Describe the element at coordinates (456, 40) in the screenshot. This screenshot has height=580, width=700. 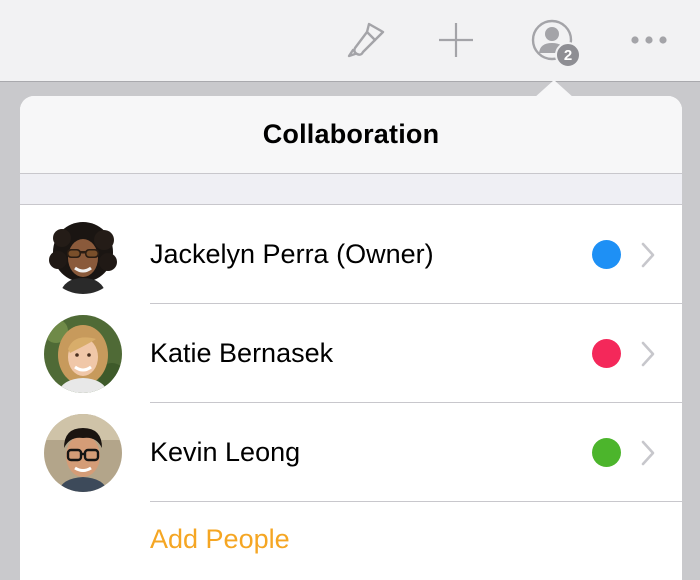
I see `plus-icon` at that location.